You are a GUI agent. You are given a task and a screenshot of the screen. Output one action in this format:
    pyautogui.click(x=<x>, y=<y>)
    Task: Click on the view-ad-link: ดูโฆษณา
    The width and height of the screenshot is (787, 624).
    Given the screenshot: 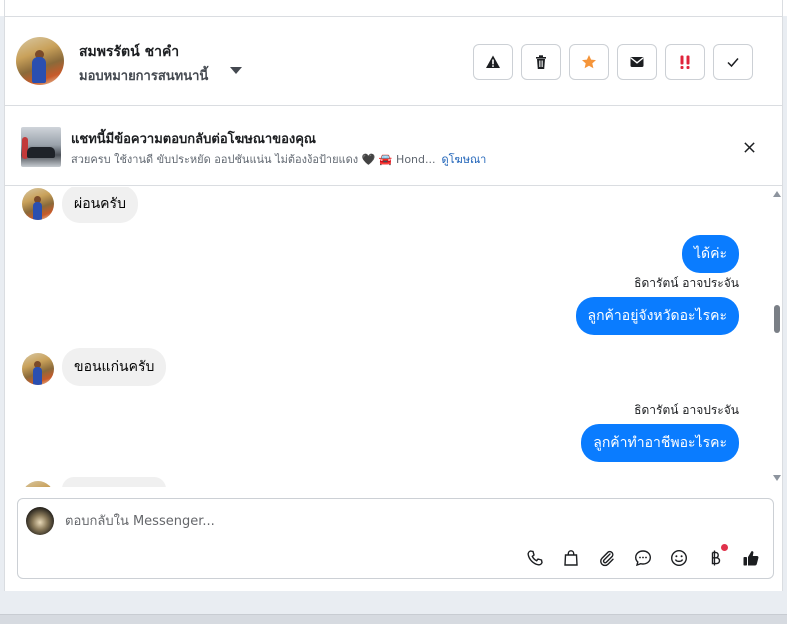 What is the action you would take?
    pyautogui.click(x=464, y=159)
    